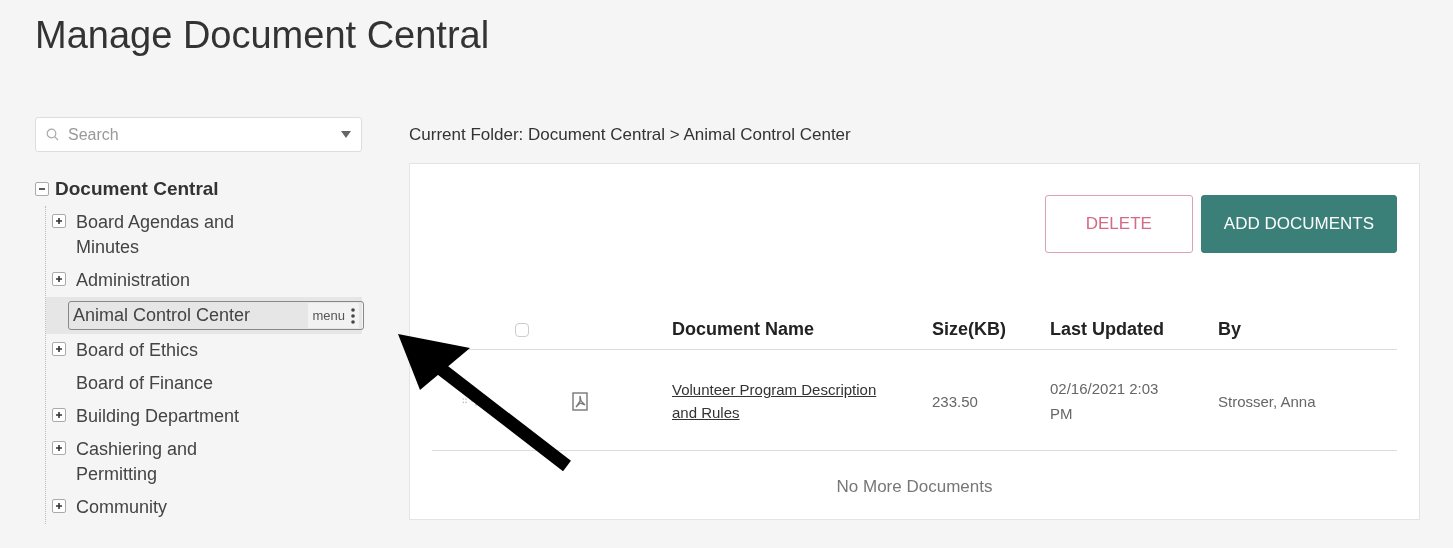 This screenshot has height=548, width=1453. What do you see at coordinates (971, 327) in the screenshot?
I see `column-header: Size(KB)` at bounding box center [971, 327].